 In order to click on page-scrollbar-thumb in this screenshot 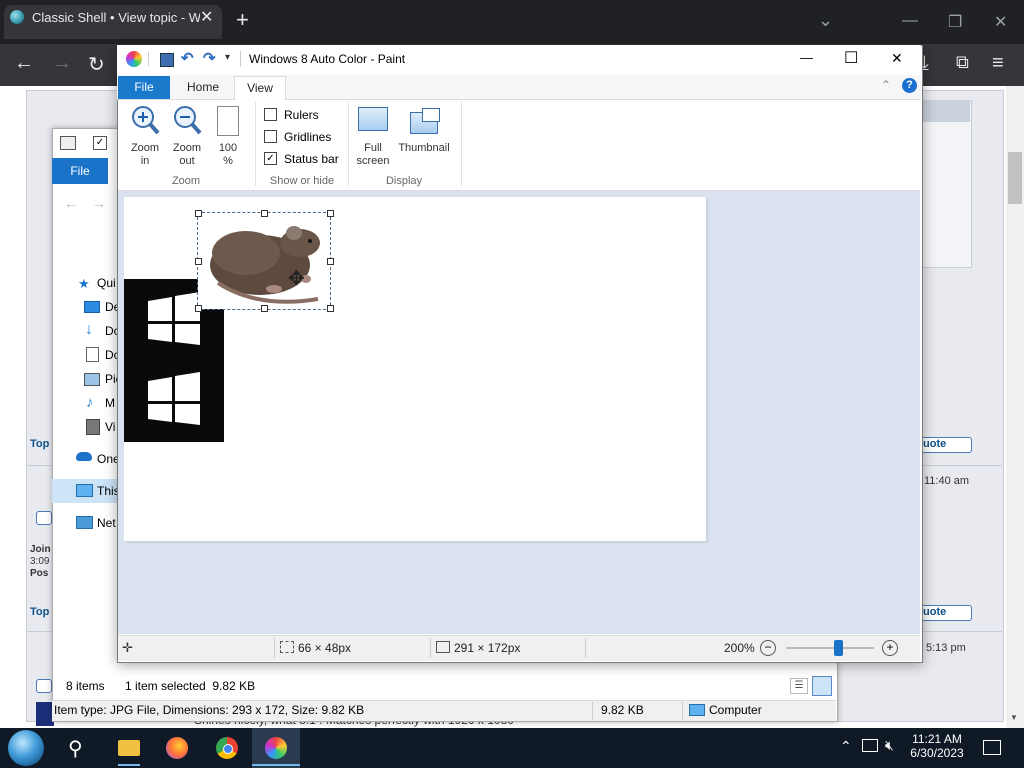, I will do `click(1015, 178)`.